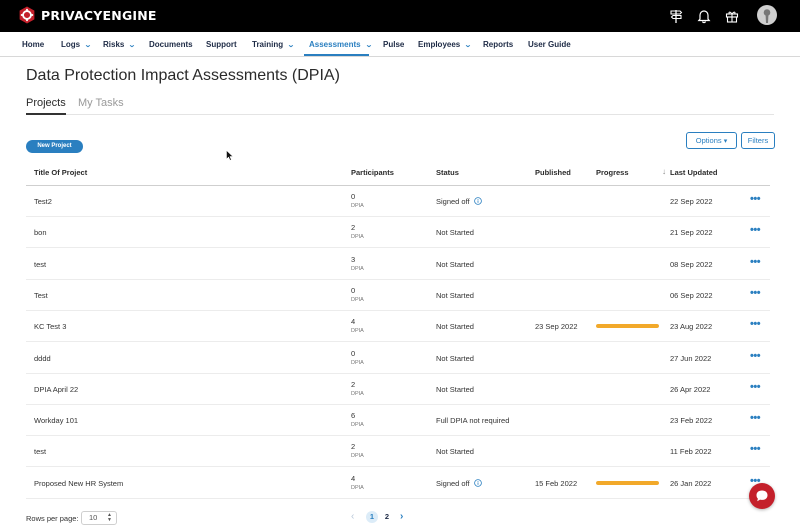 The image size is (800, 531). I want to click on column-header-participants: Participants, so click(372, 172).